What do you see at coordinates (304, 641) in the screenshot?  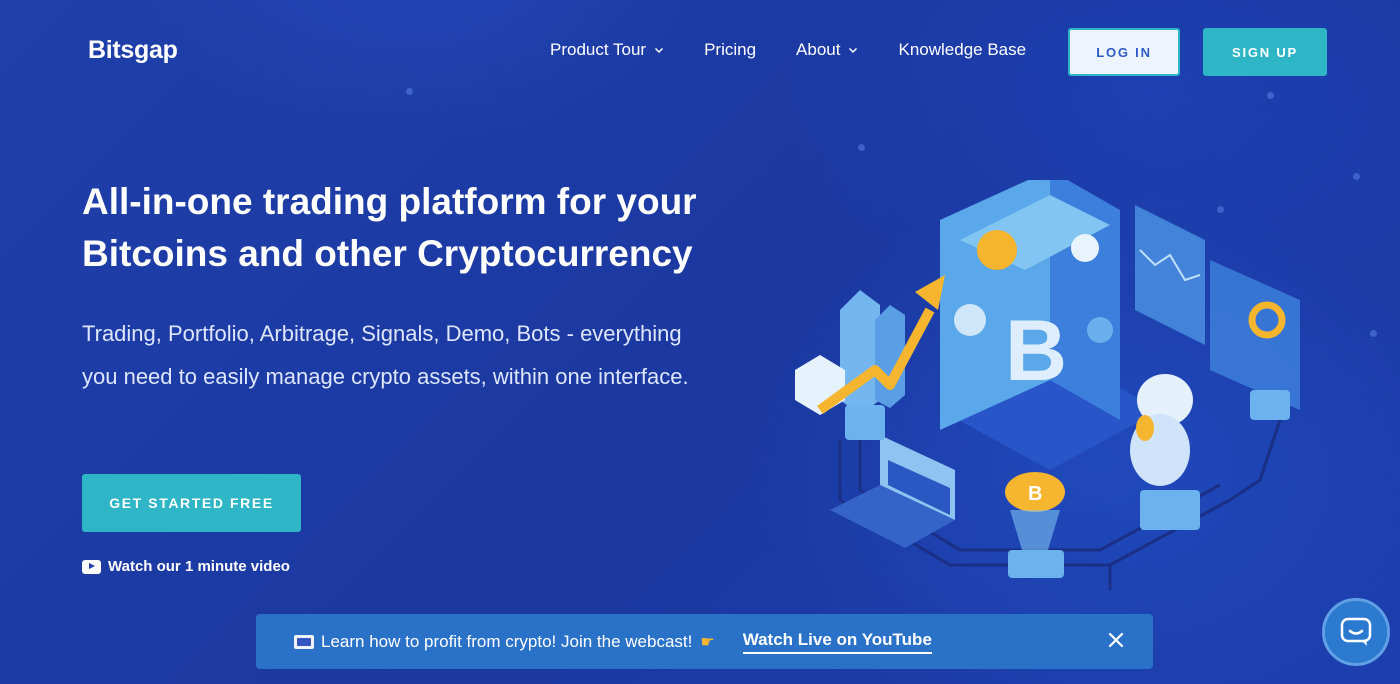 I see `calendar-icon` at bounding box center [304, 641].